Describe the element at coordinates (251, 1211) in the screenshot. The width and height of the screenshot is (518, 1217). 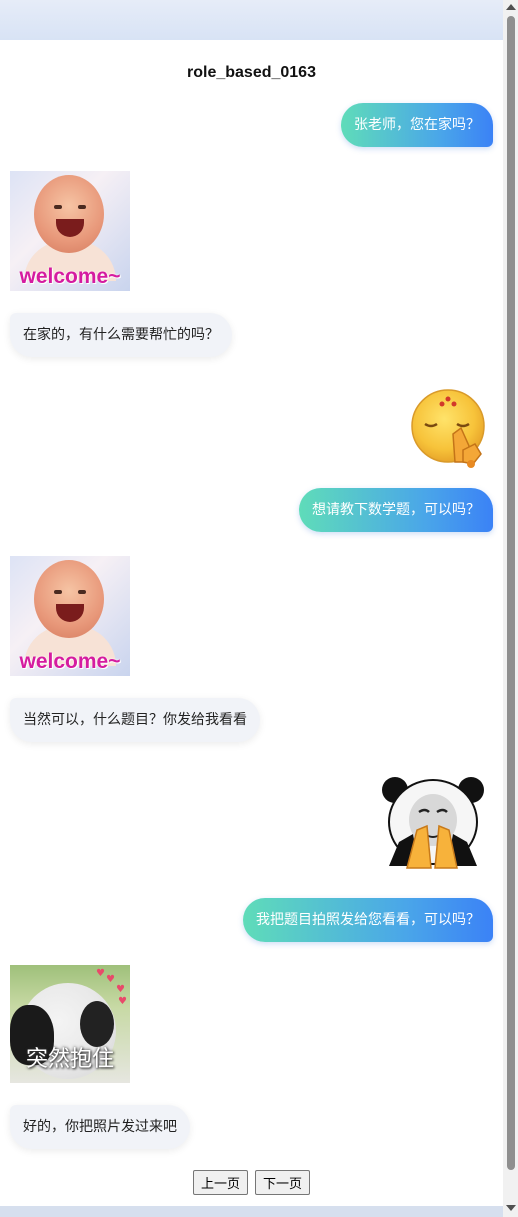
I see `bottom-band` at that location.